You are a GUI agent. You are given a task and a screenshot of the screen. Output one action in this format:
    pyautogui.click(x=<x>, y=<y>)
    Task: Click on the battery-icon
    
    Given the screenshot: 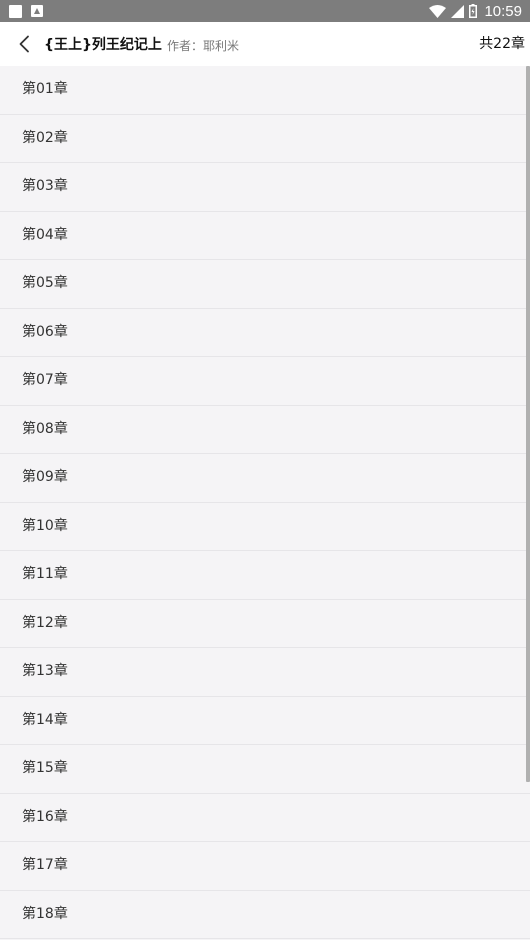 What is the action you would take?
    pyautogui.click(x=473, y=11)
    